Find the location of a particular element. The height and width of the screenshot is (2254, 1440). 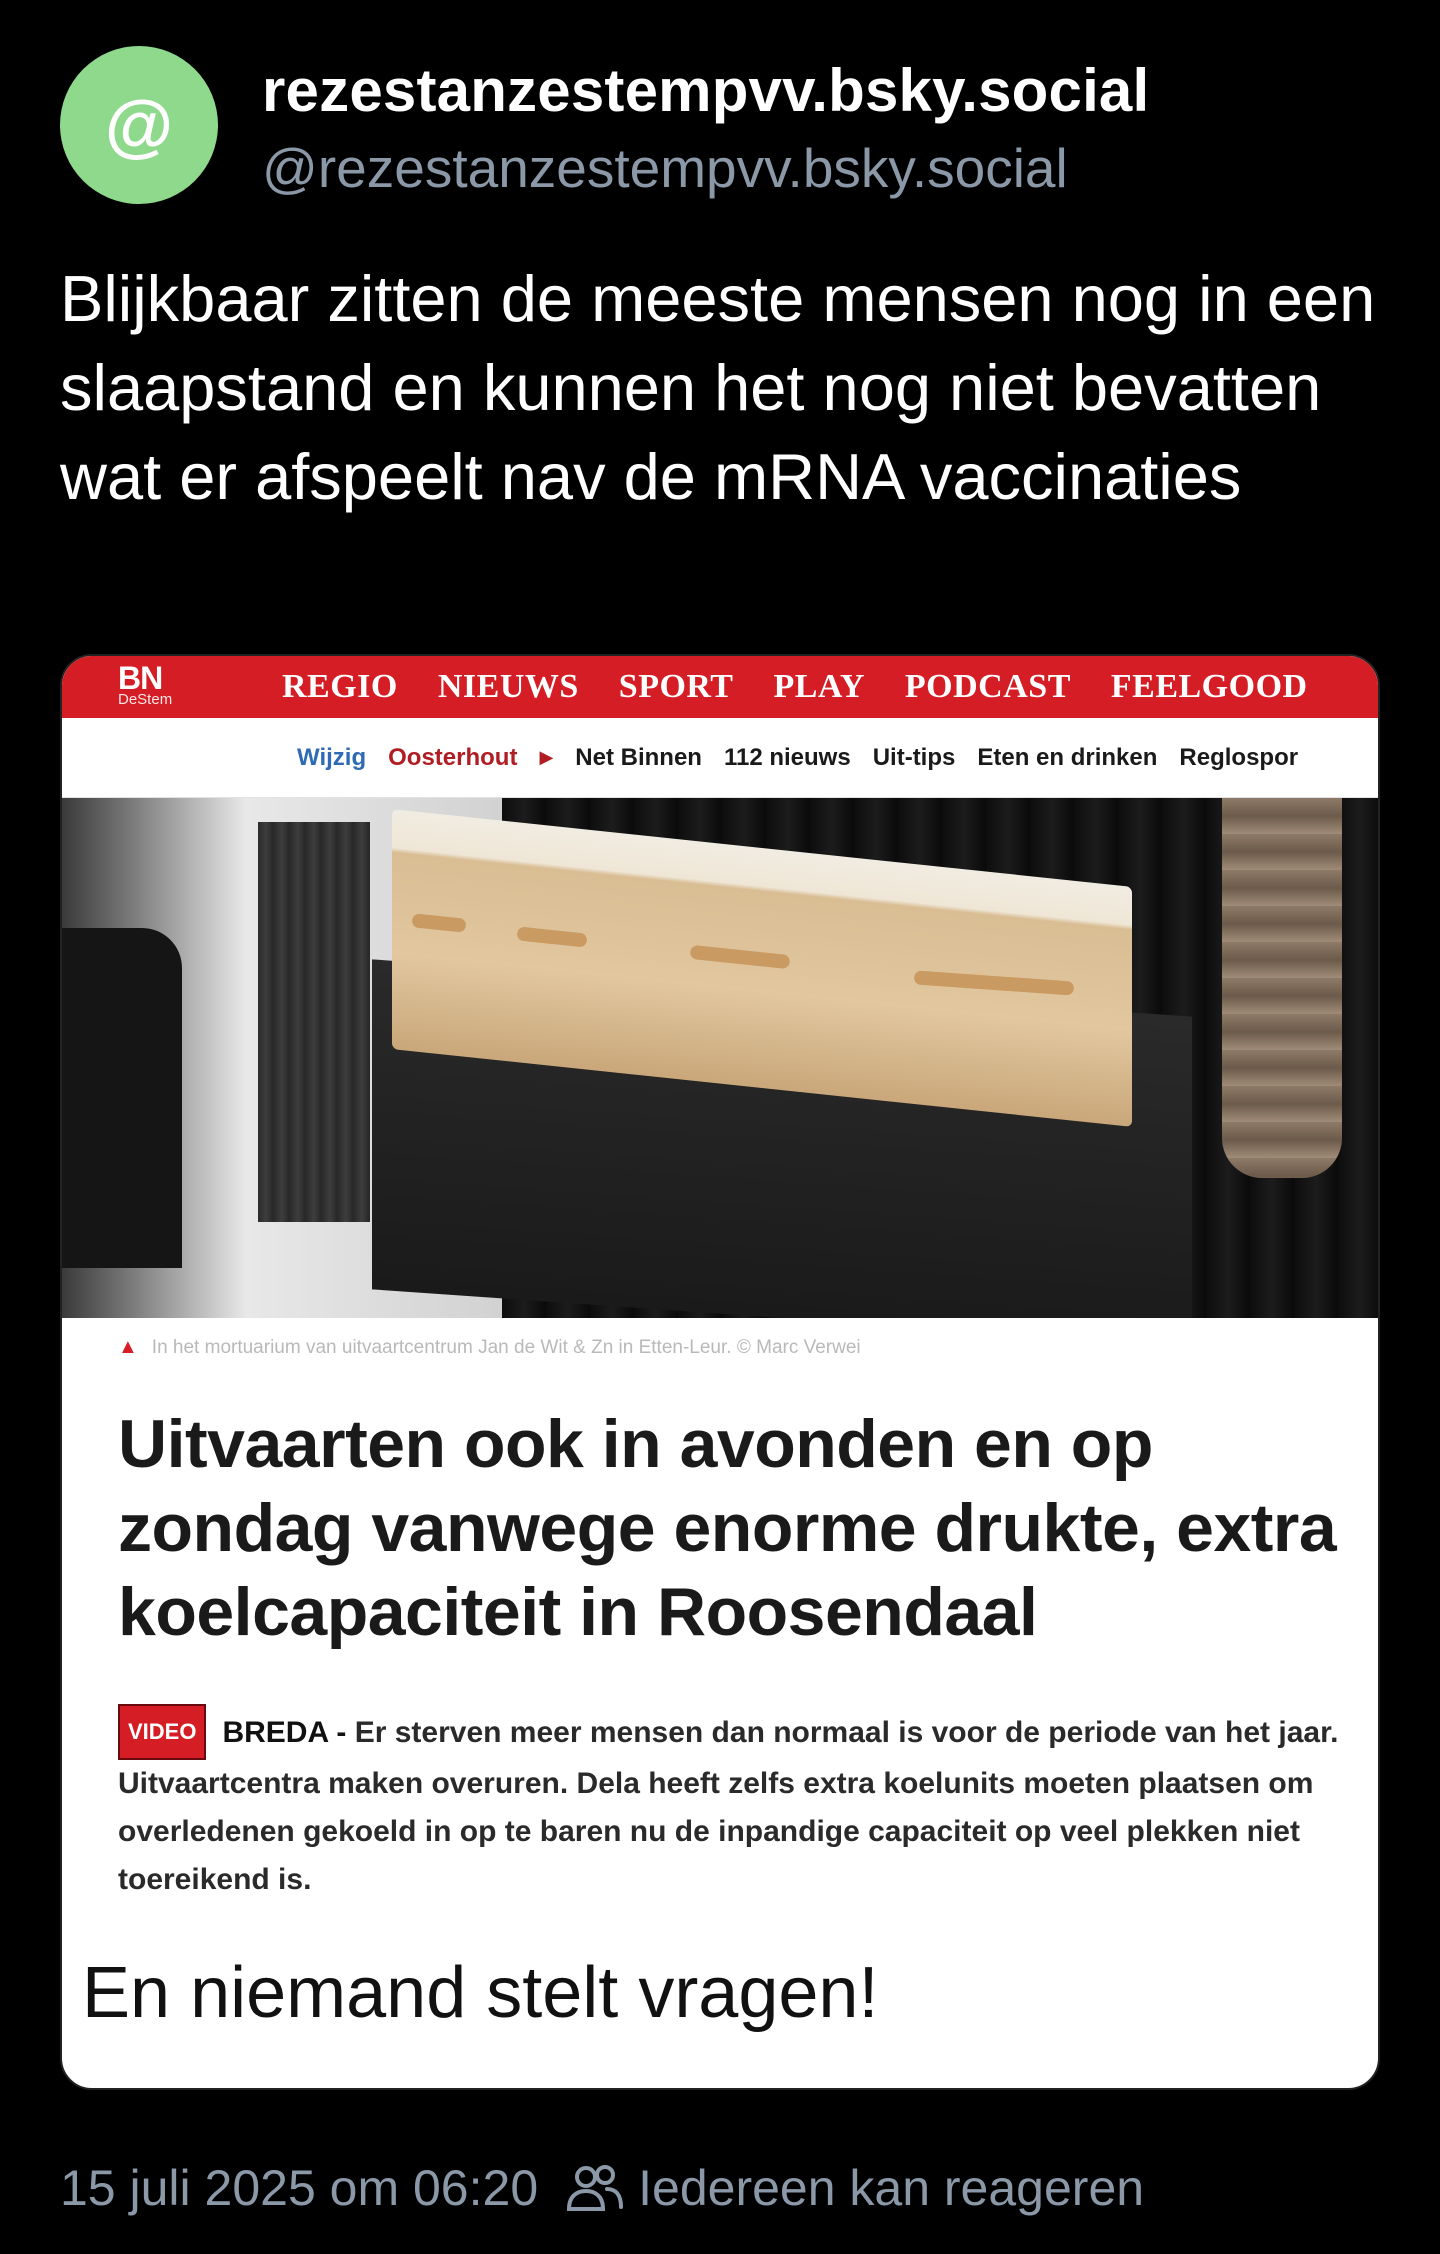

reply-setting: Iedereen kan reageren is located at coordinates (855, 2188).